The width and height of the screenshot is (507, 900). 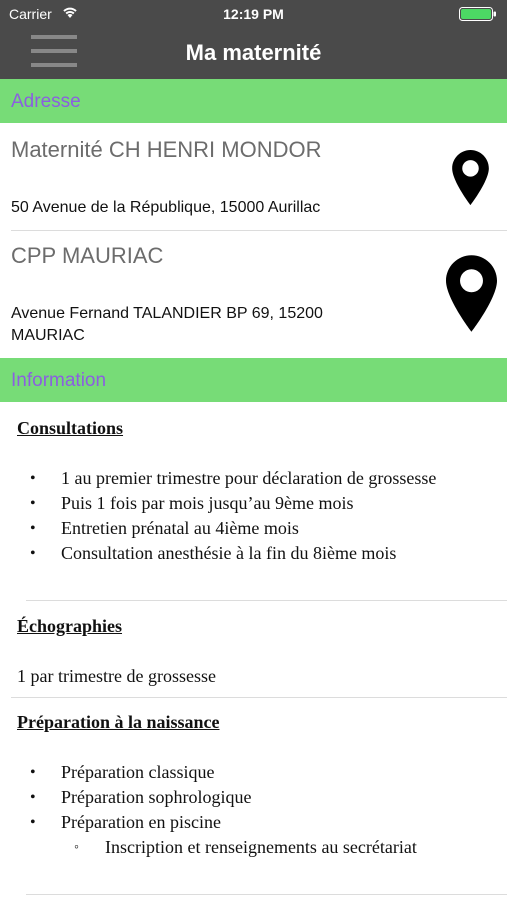 What do you see at coordinates (166, 149) in the screenshot?
I see `address-name: Maternité CH HENRI MONDOR` at bounding box center [166, 149].